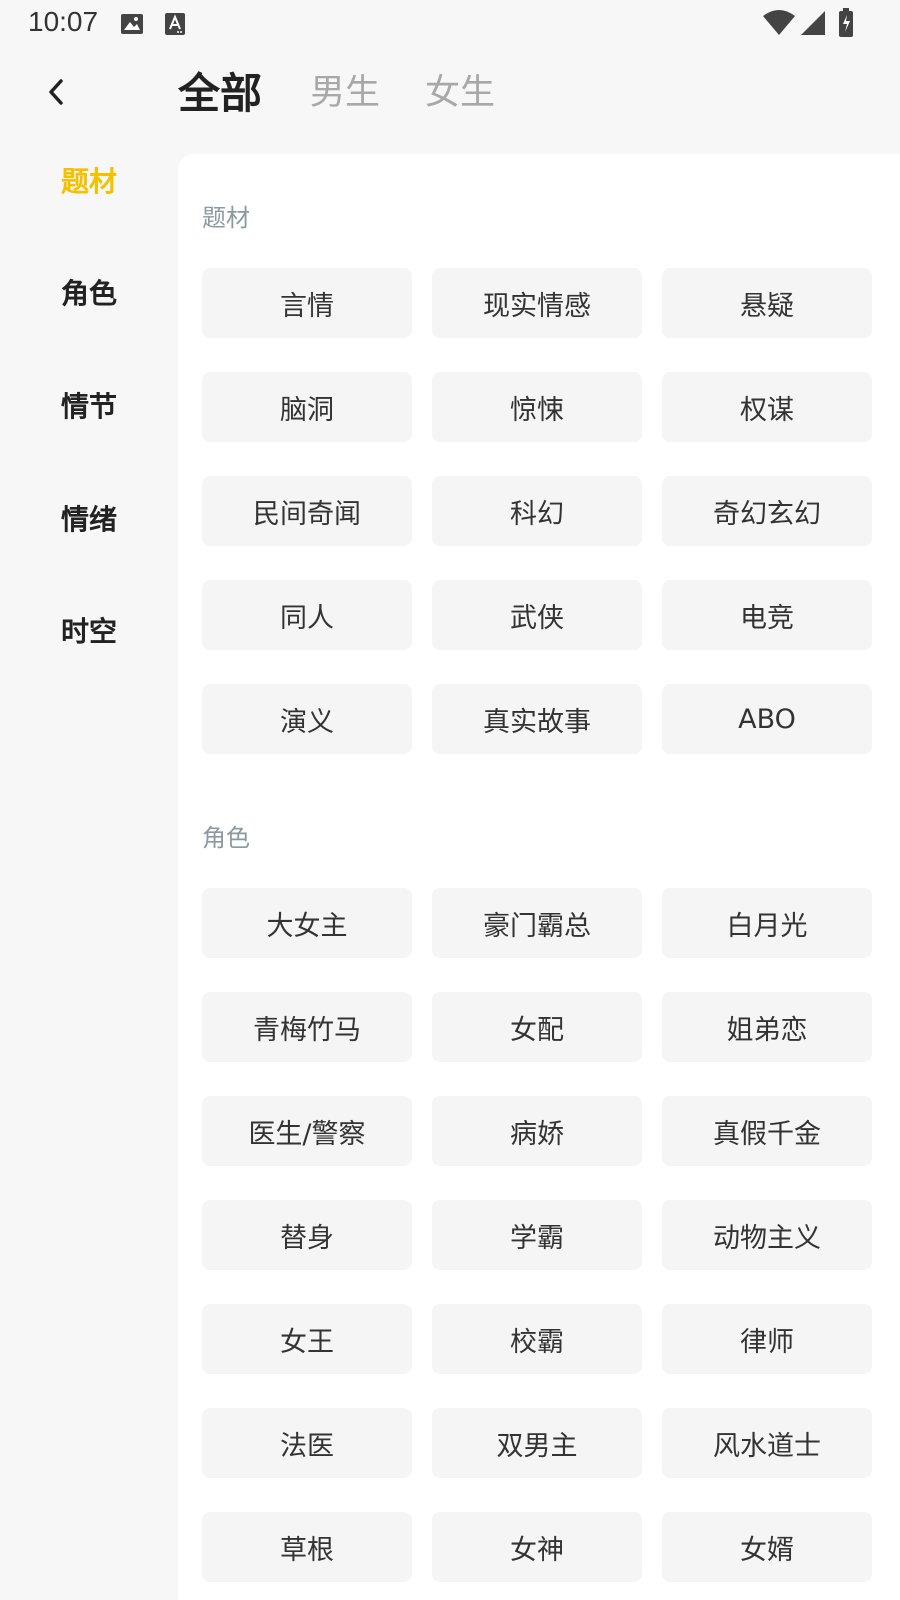 This screenshot has height=1600, width=900. What do you see at coordinates (537, 719) in the screenshot?
I see `tag-button: 真实故事` at bounding box center [537, 719].